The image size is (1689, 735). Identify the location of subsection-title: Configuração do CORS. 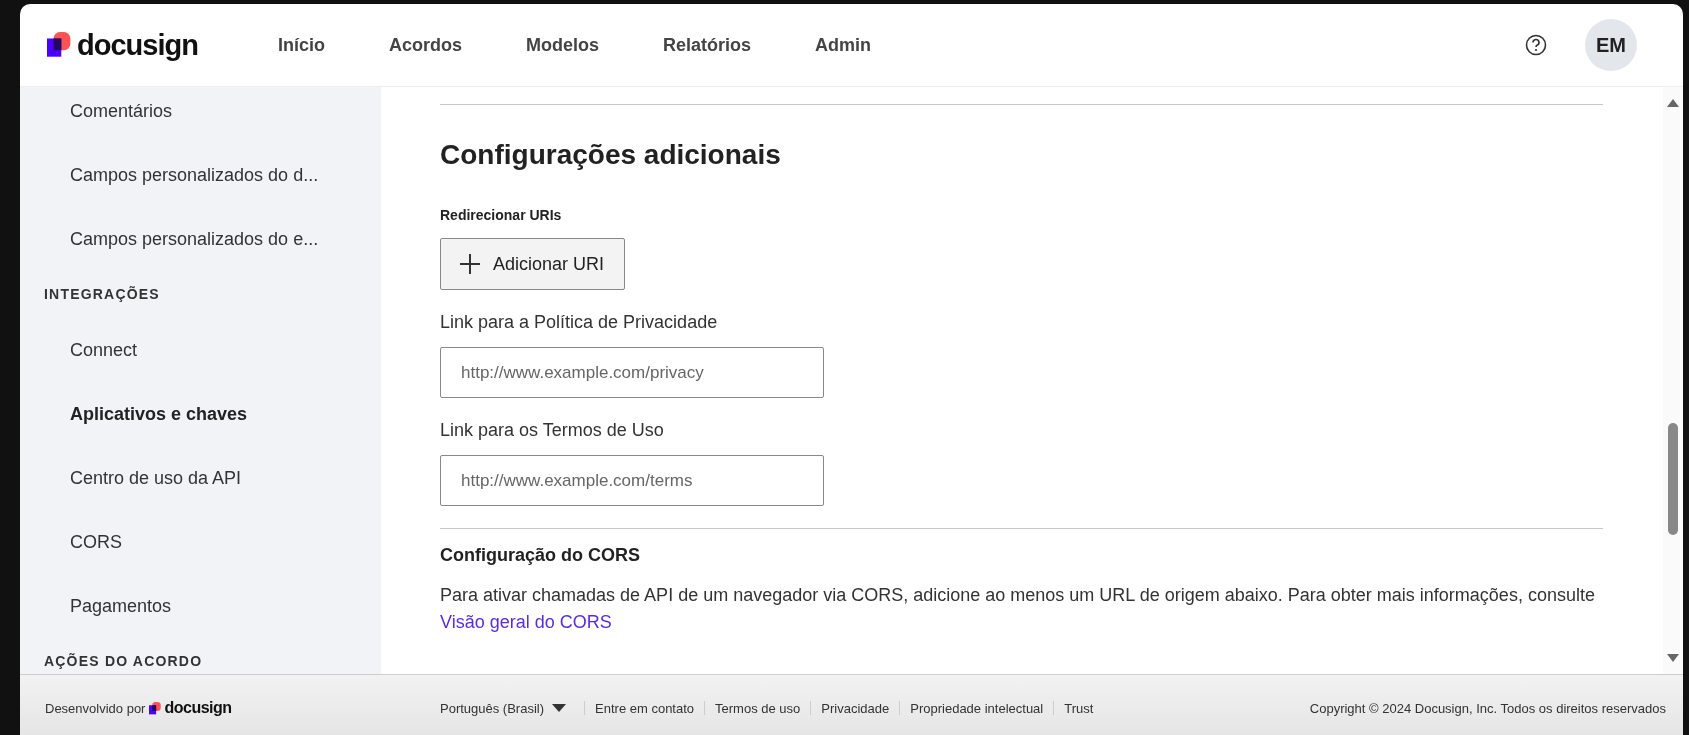
(540, 555).